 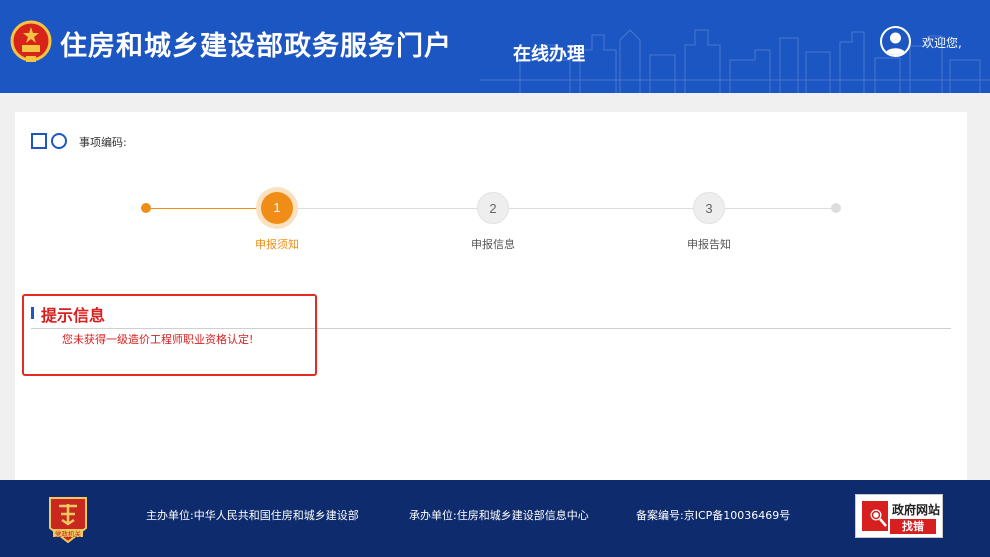 I want to click on footer-host: 主办单位:中华人民共和国住房和城乡建设部, so click(x=252, y=515).